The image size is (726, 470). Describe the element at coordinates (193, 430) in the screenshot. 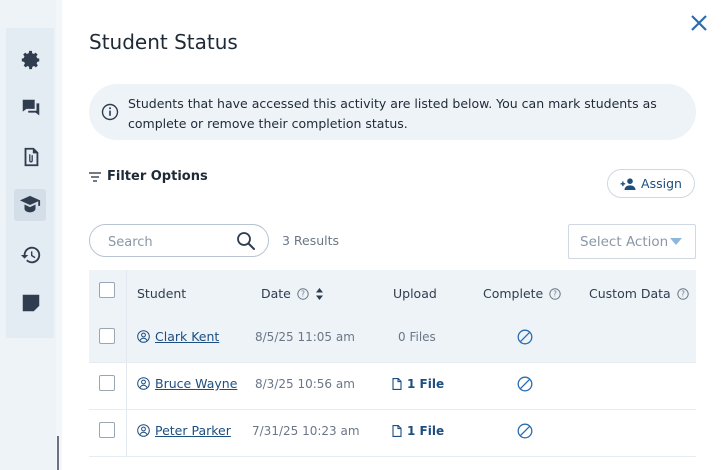

I see `student-name: Peter Parker` at that location.